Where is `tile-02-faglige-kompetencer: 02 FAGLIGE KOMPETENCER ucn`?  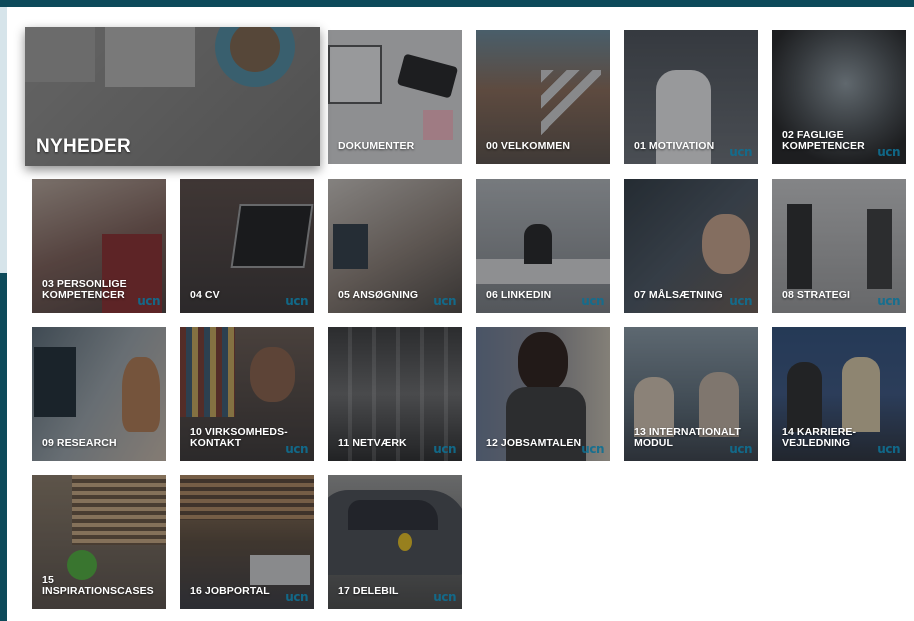 tile-02-faglige-kompetencer: 02 FAGLIGE KOMPETENCER ucn is located at coordinates (839, 97).